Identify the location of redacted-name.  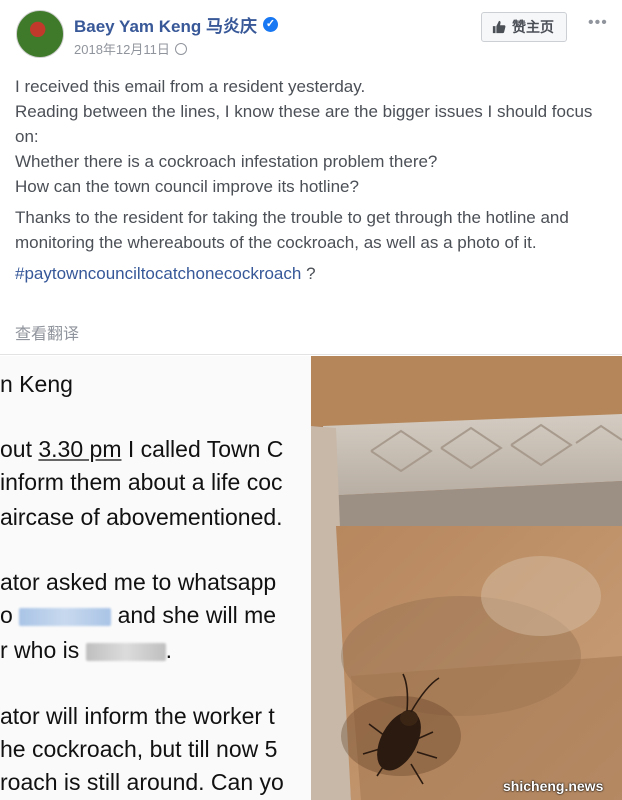
(125, 651).